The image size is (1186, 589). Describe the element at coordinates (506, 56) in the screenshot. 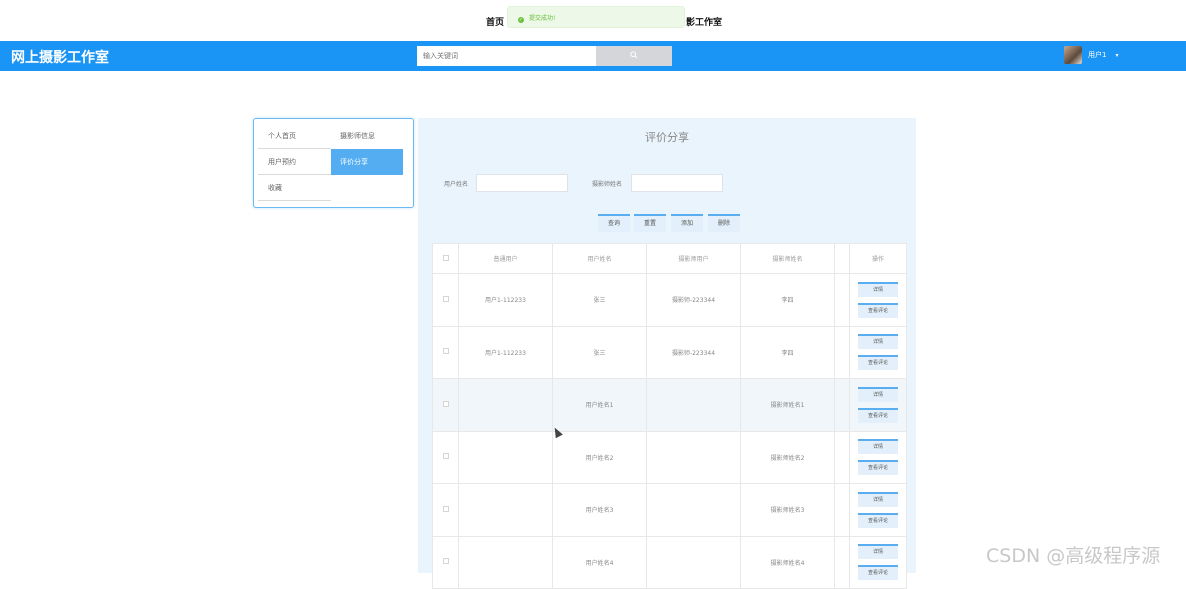

I see `search-input` at that location.